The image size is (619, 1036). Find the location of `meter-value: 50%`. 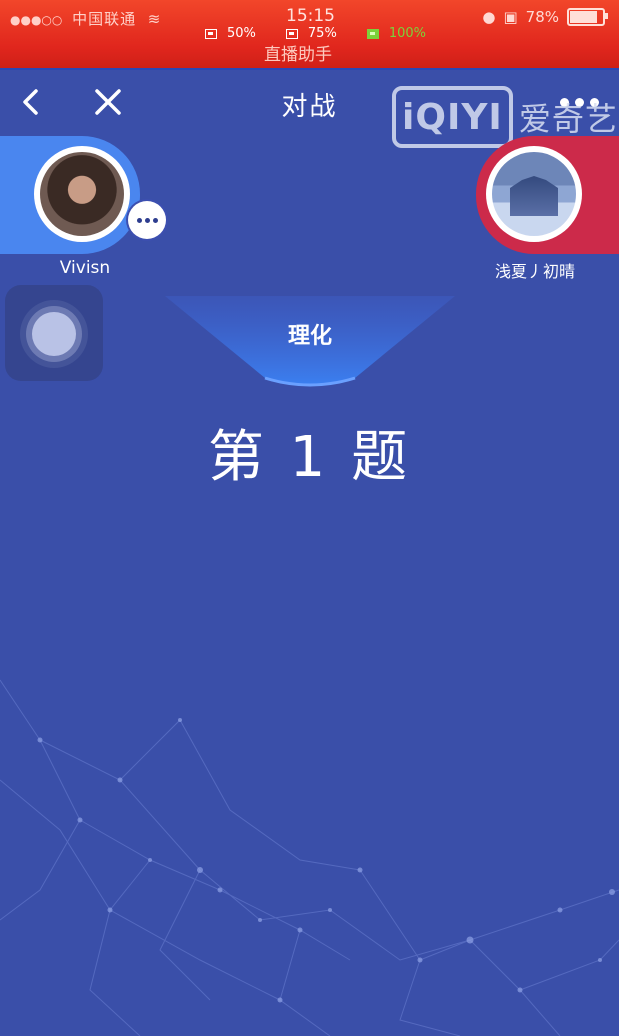

meter-value: 50% is located at coordinates (241, 33).